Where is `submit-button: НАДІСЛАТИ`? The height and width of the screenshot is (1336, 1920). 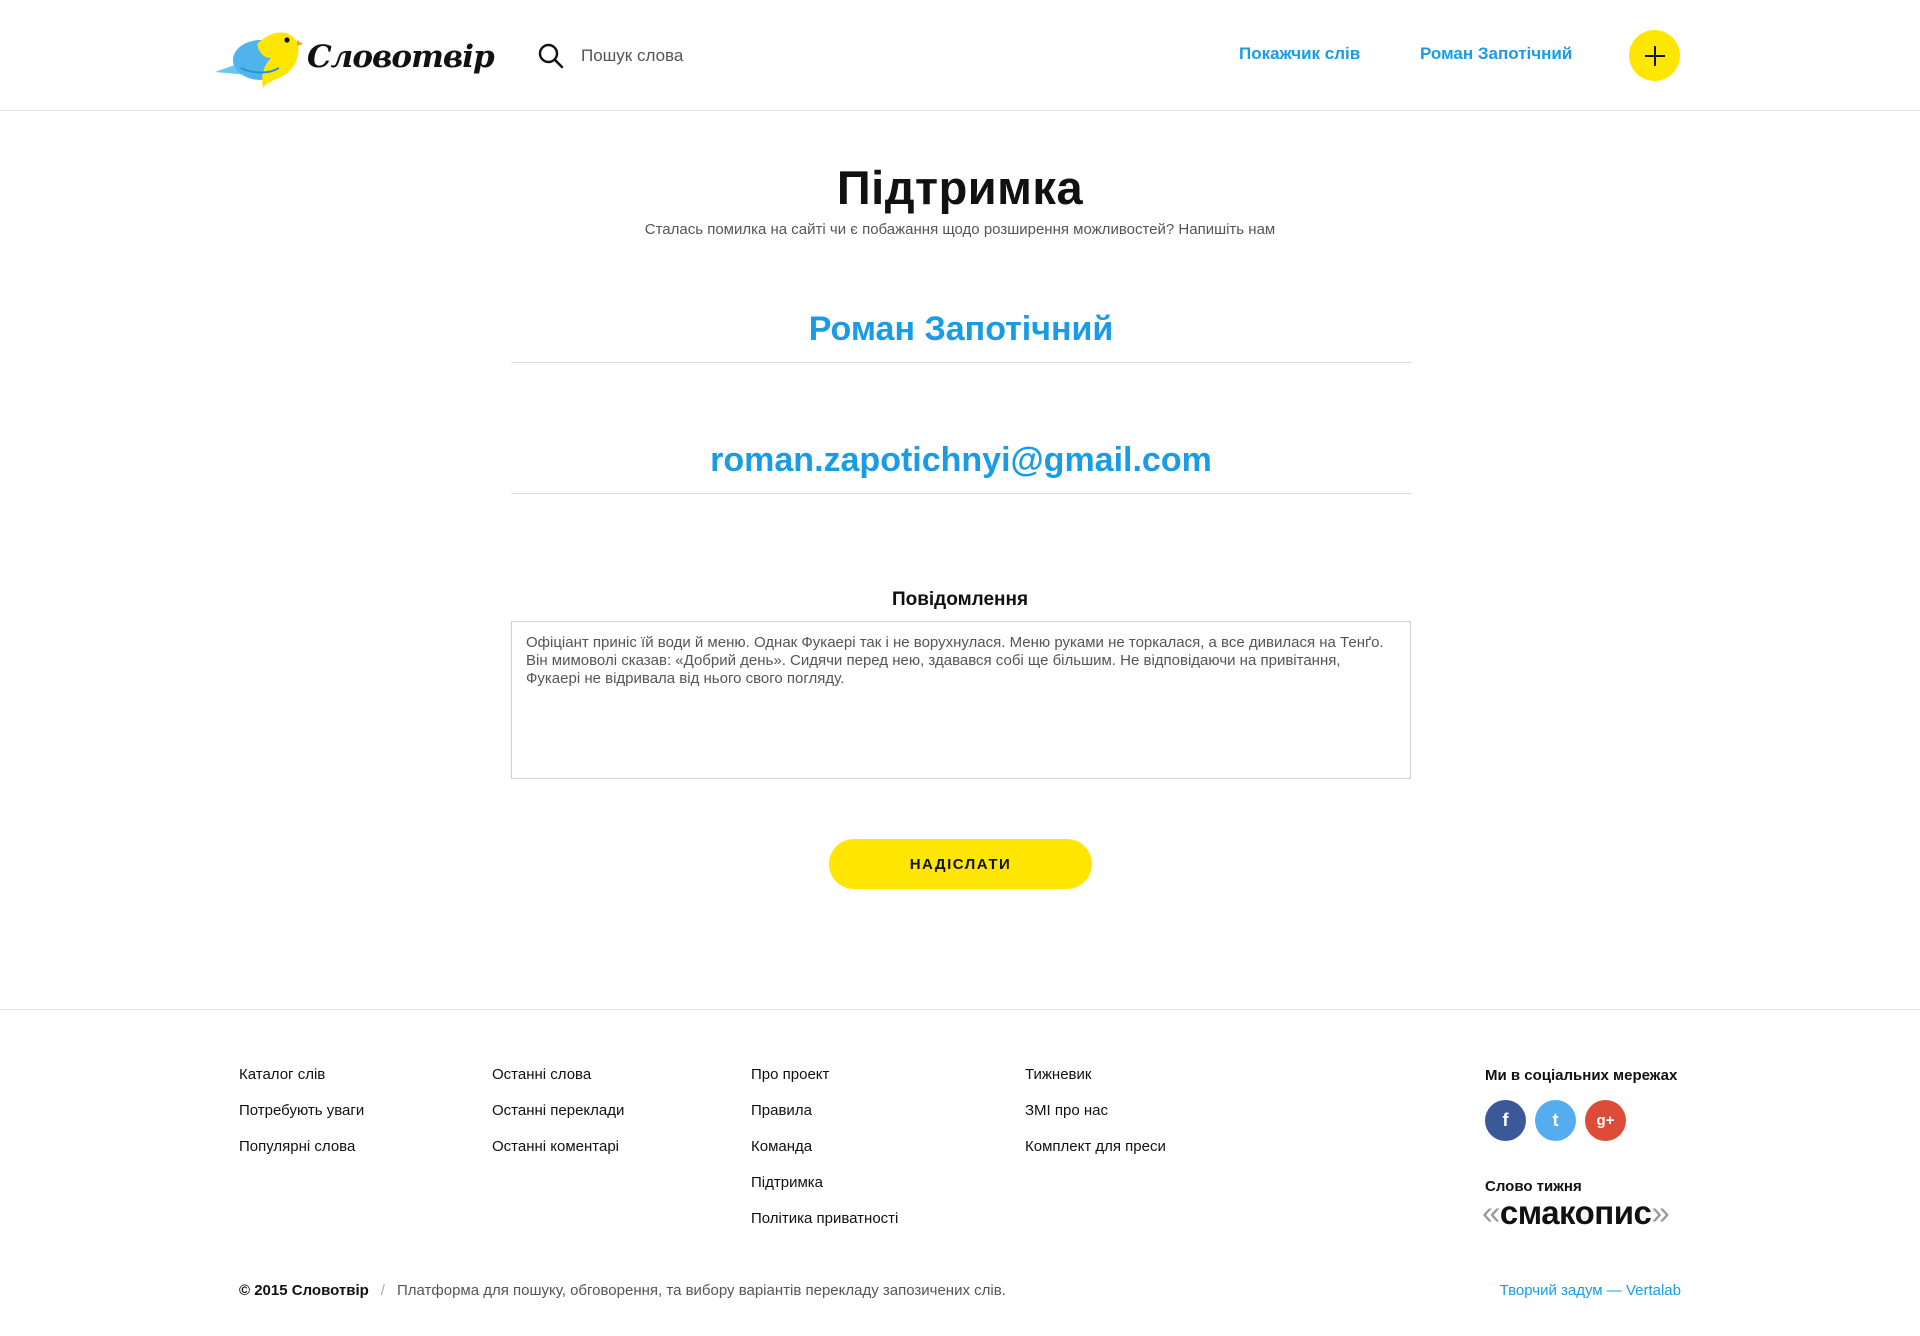
submit-button: НАДІСЛАТИ is located at coordinates (960, 864).